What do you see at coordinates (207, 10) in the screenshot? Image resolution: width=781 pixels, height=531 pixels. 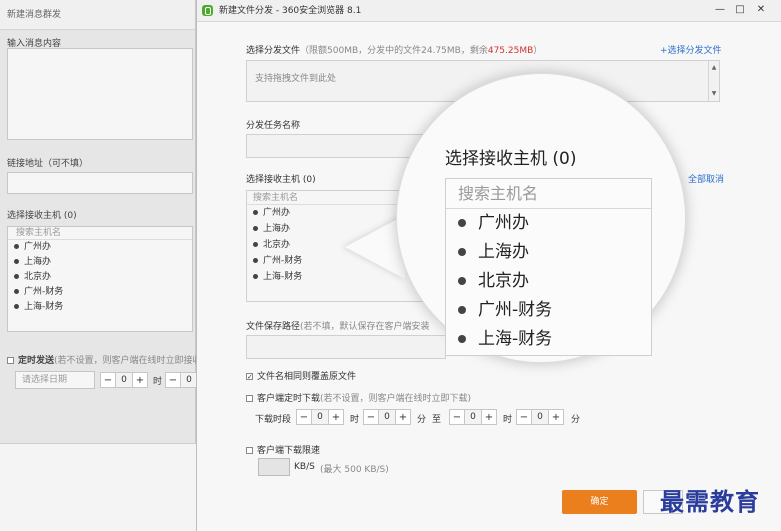 I see `browser-logo-icon` at bounding box center [207, 10].